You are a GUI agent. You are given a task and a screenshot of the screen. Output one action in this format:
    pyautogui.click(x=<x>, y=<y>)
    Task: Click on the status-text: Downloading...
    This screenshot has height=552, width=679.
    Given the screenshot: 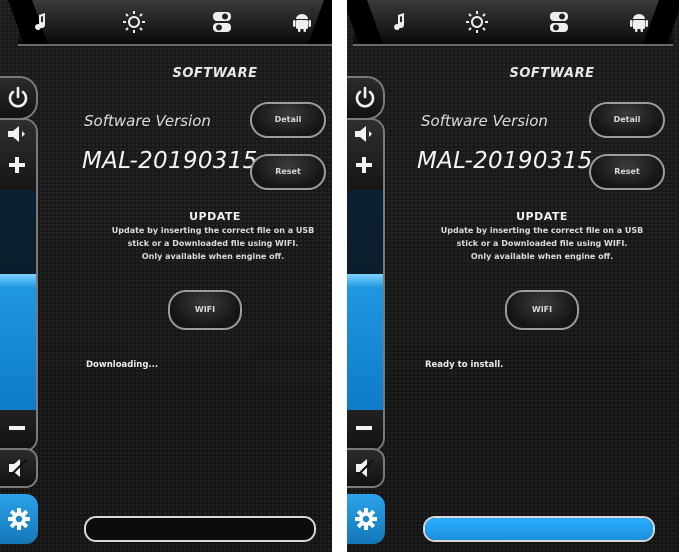 What is the action you would take?
    pyautogui.click(x=122, y=365)
    